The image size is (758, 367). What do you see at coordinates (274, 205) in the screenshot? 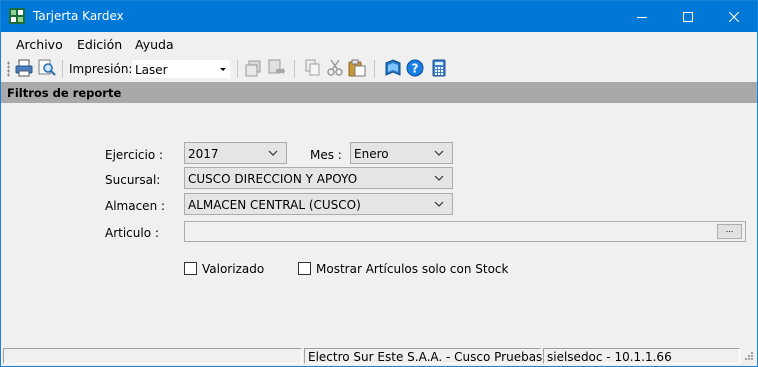
I see `almacen-value: ALMACEN CENTRAL (CUSCO)` at bounding box center [274, 205].